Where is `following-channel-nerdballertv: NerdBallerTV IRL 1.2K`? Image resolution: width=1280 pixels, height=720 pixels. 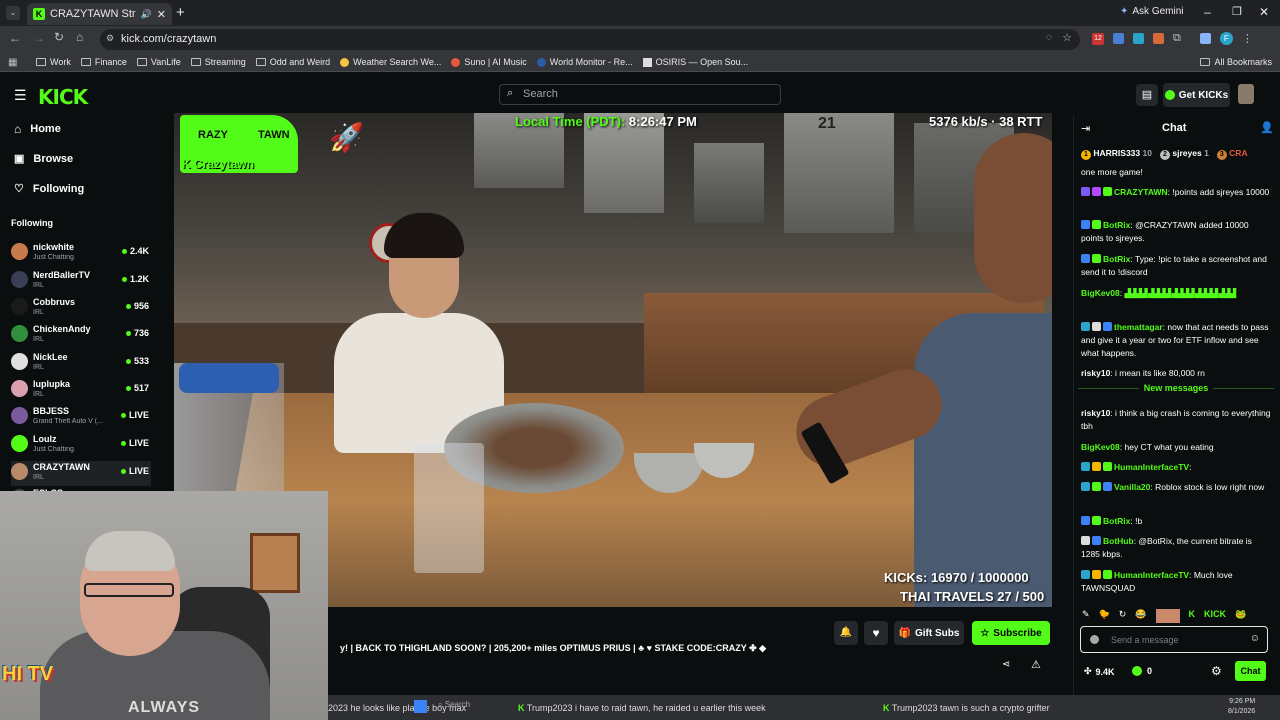 following-channel-nerdballertv: NerdBallerTV IRL 1.2K is located at coordinates (81, 281).